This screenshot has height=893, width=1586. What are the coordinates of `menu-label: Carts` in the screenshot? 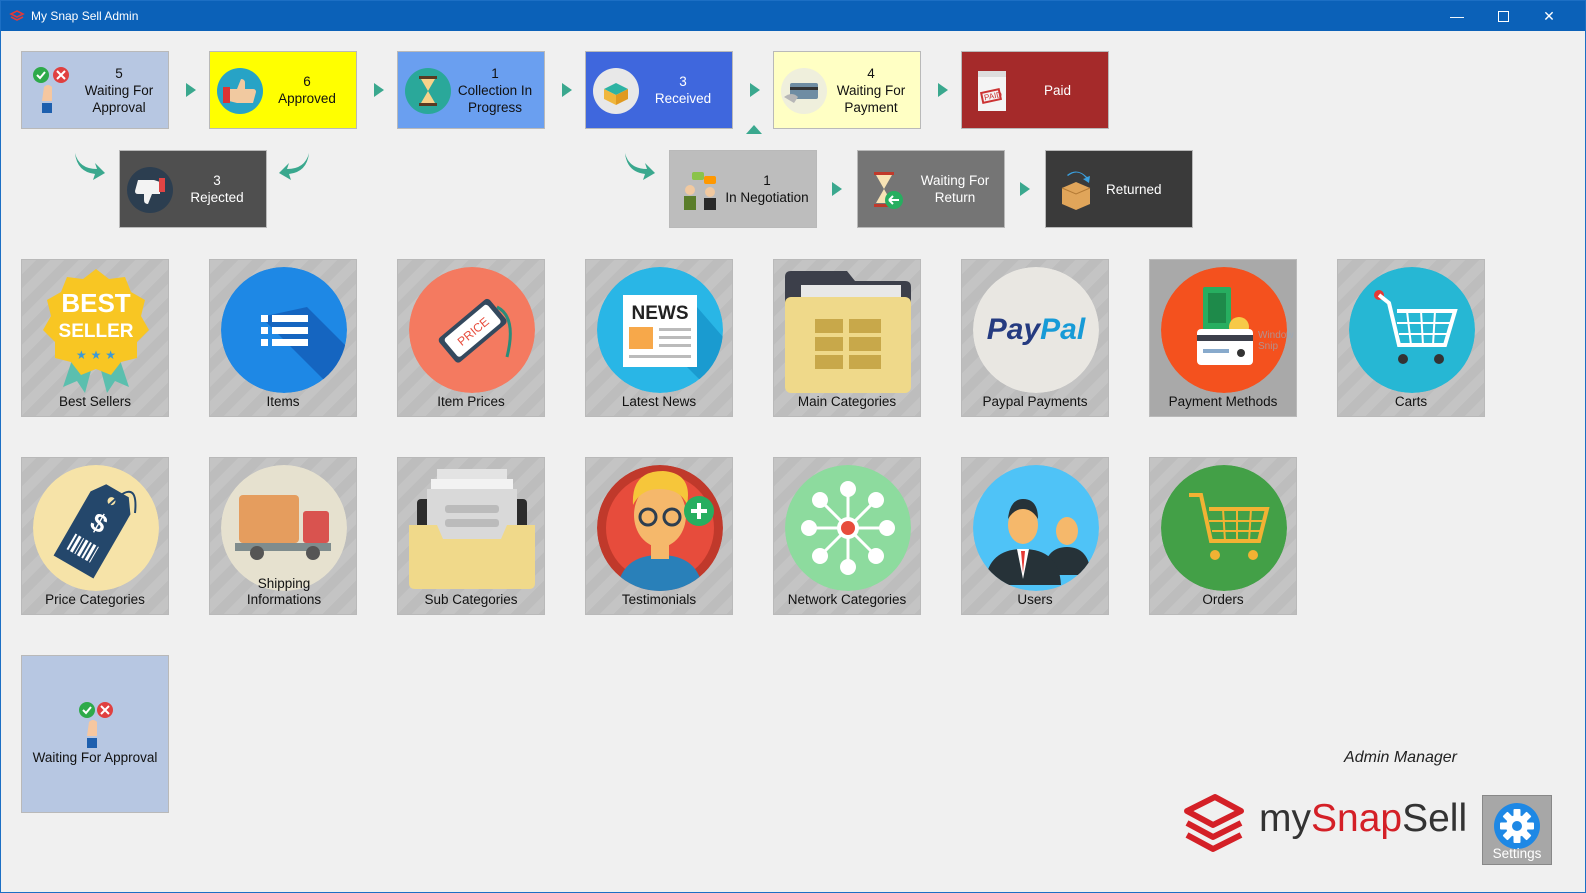 It's located at (1411, 401).